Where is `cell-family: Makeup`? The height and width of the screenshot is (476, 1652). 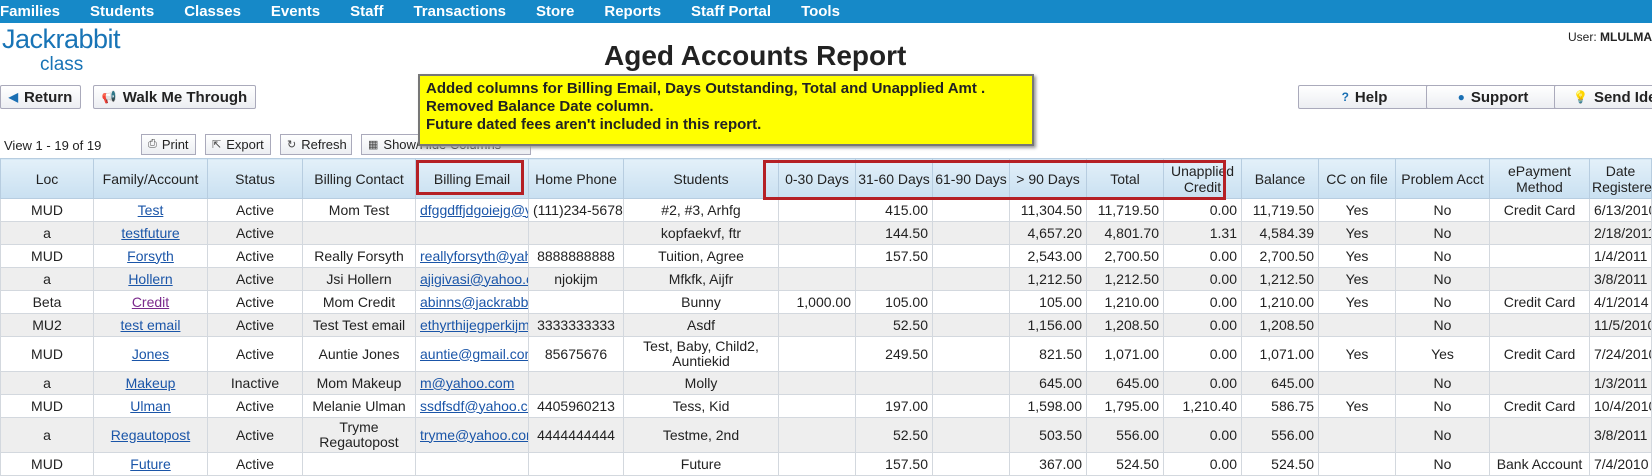 cell-family: Makeup is located at coordinates (150, 383).